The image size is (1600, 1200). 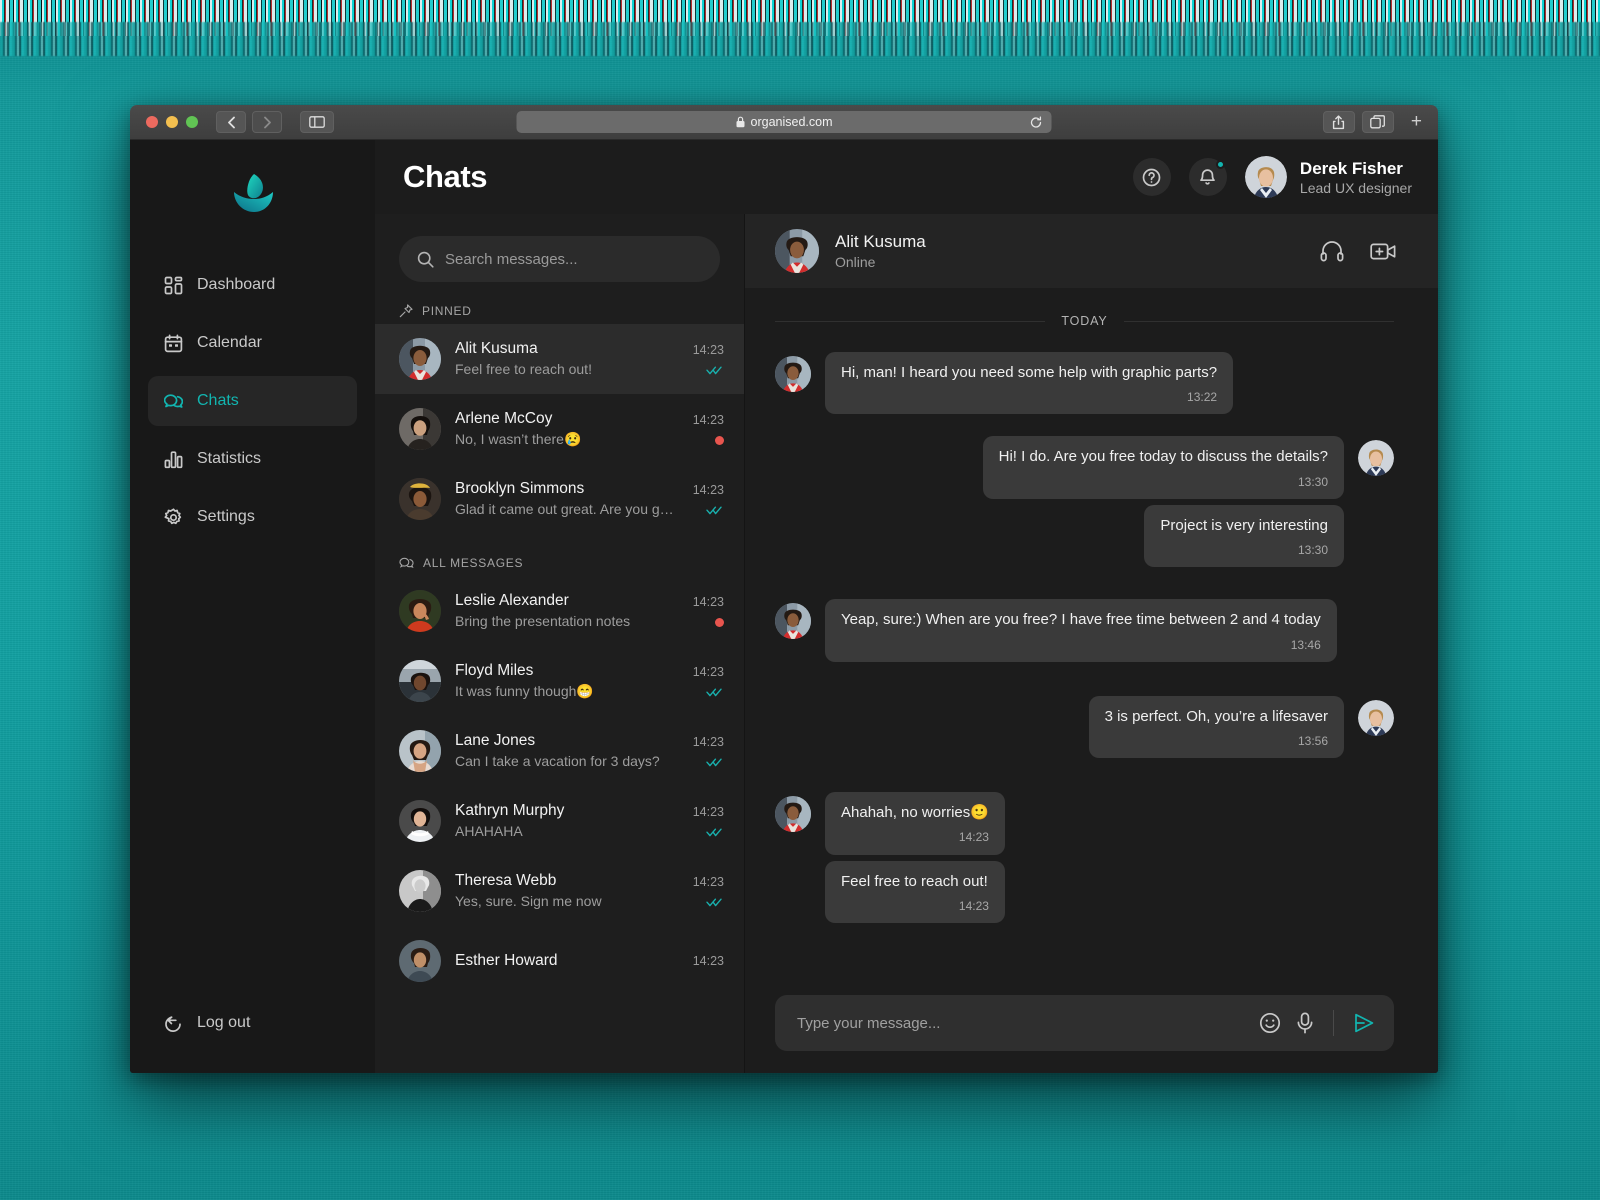 I want to click on message-text: 3 is perfect. Oh, you’re a lifesaver, so click(x=1216, y=716).